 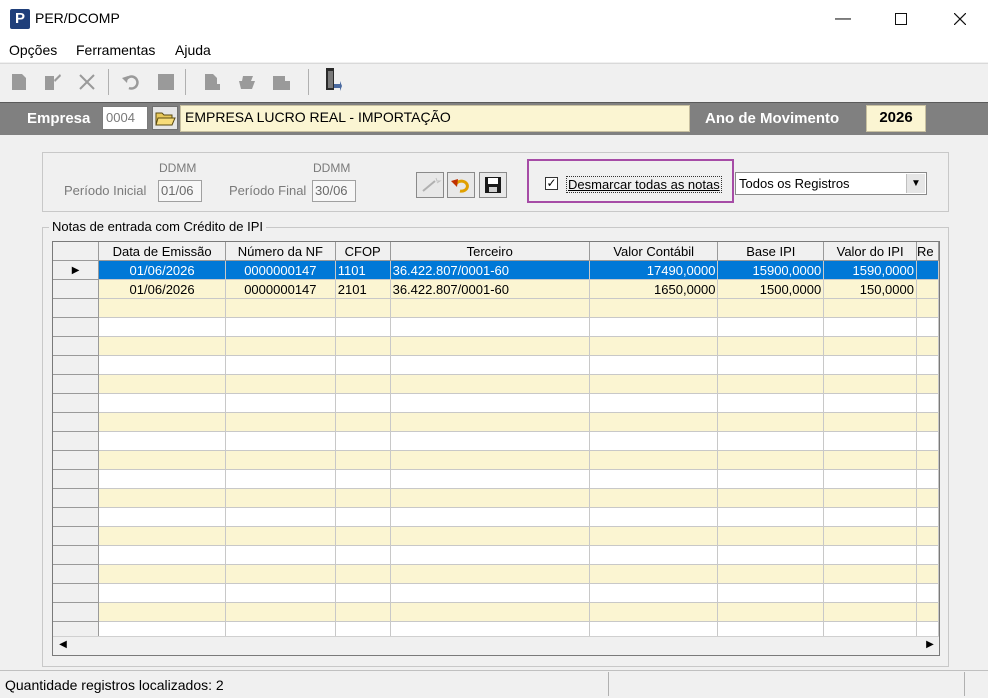 I want to click on chevron-down-icon: ▼, so click(x=915, y=183).